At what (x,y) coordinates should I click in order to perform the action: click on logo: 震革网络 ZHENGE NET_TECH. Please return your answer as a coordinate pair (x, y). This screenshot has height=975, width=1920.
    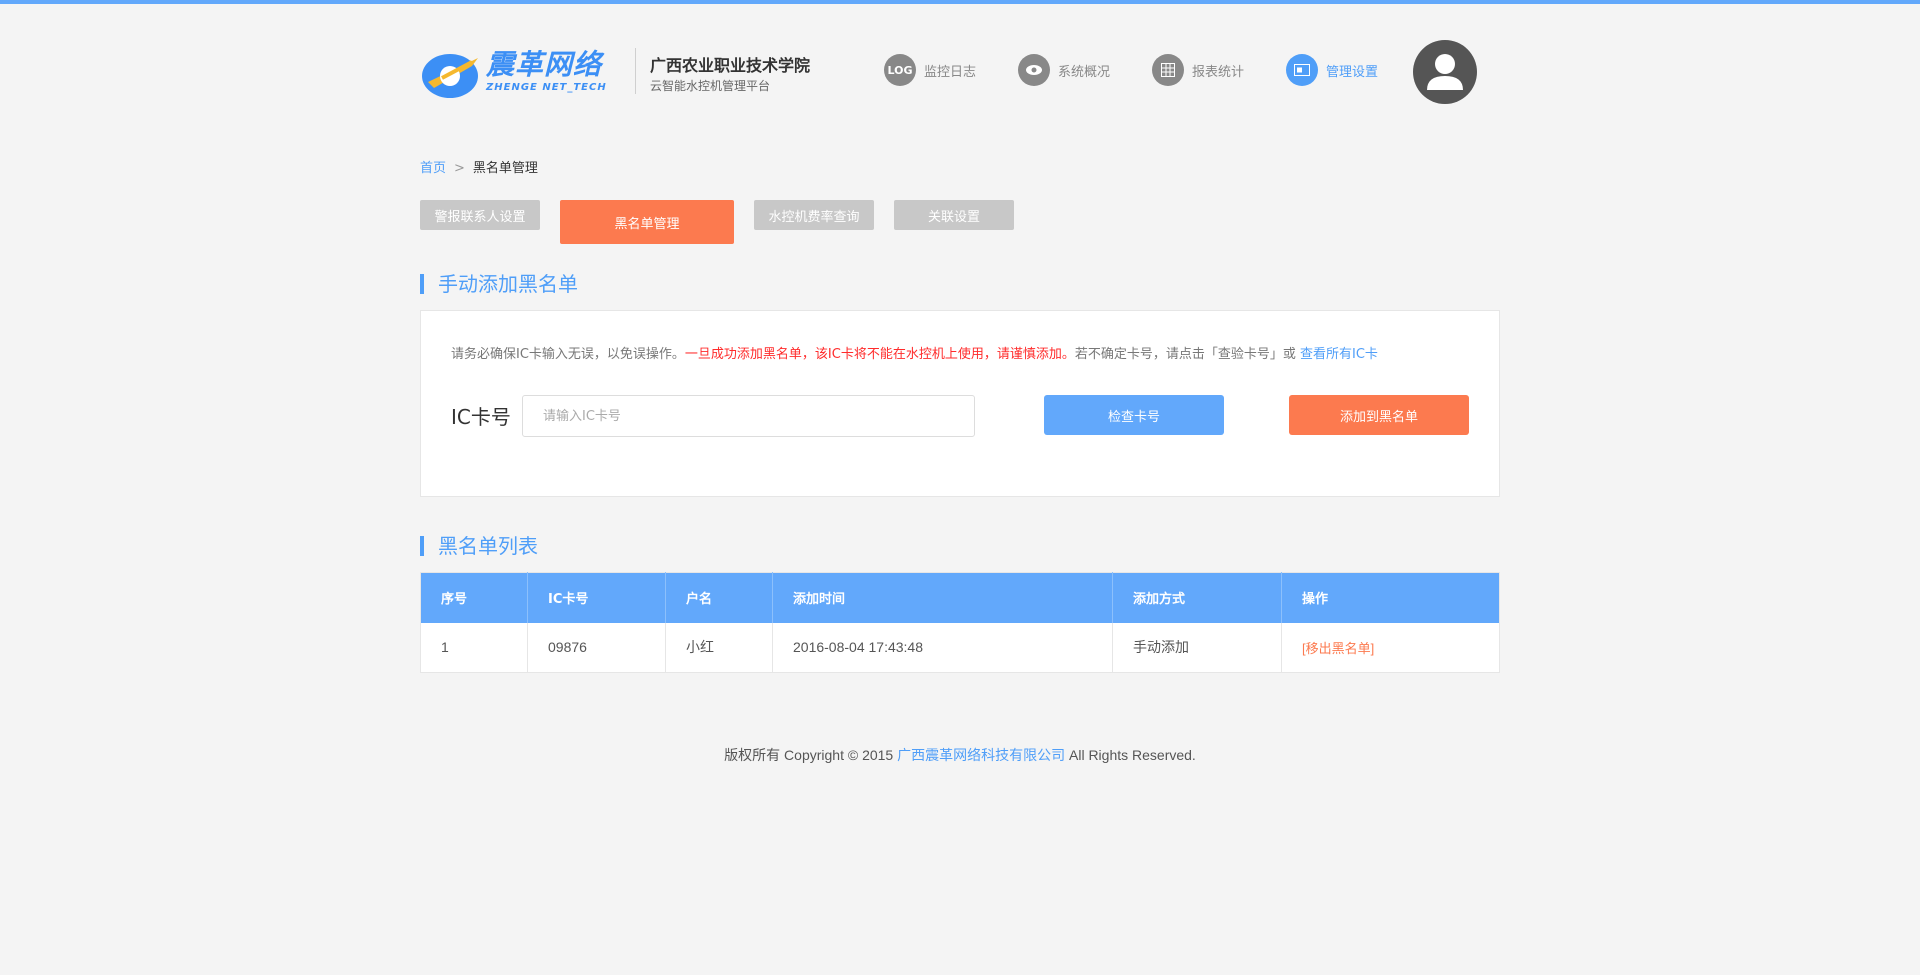
    Looking at the image, I should click on (520, 74).